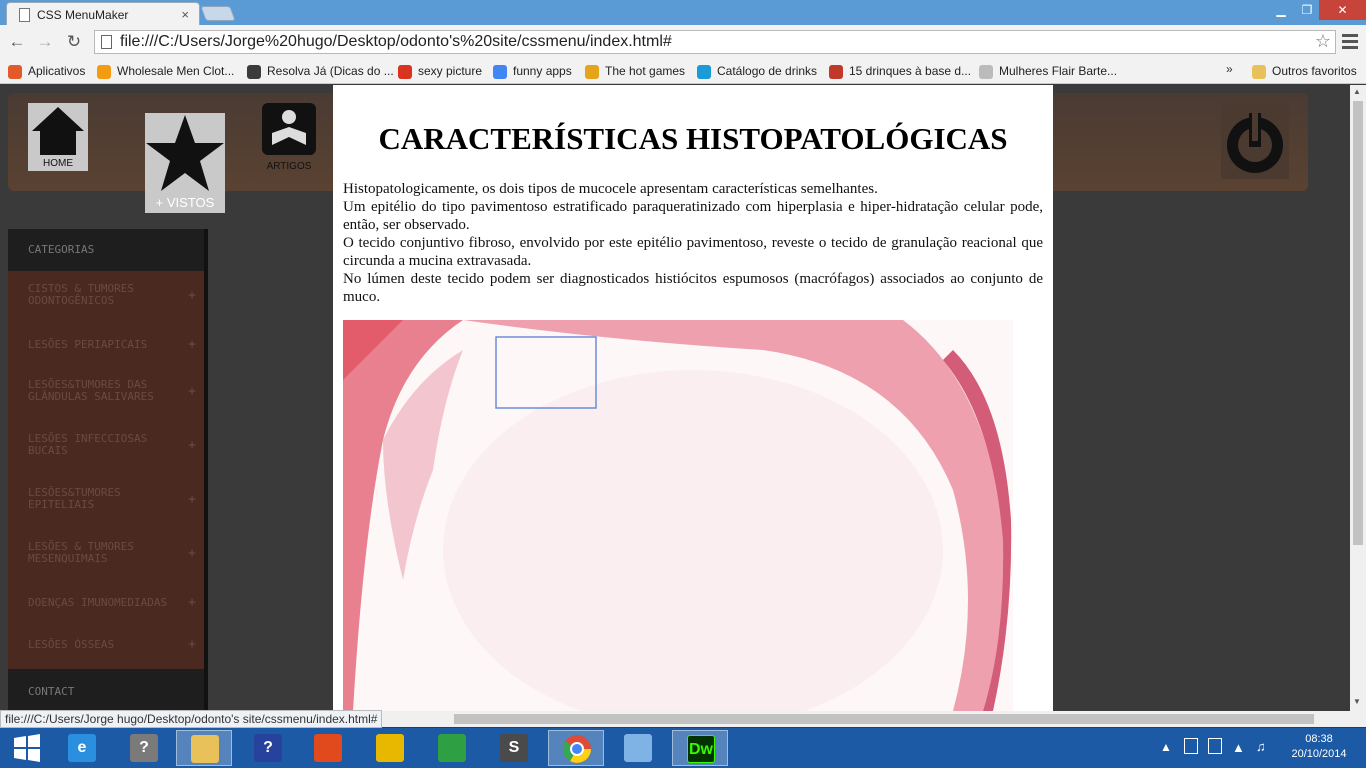 This screenshot has width=1366, height=768. What do you see at coordinates (106, 447) in the screenshot?
I see `sidebar-item-infecciosas: LESÕES INFECCIOSAS BUCAIS +` at bounding box center [106, 447].